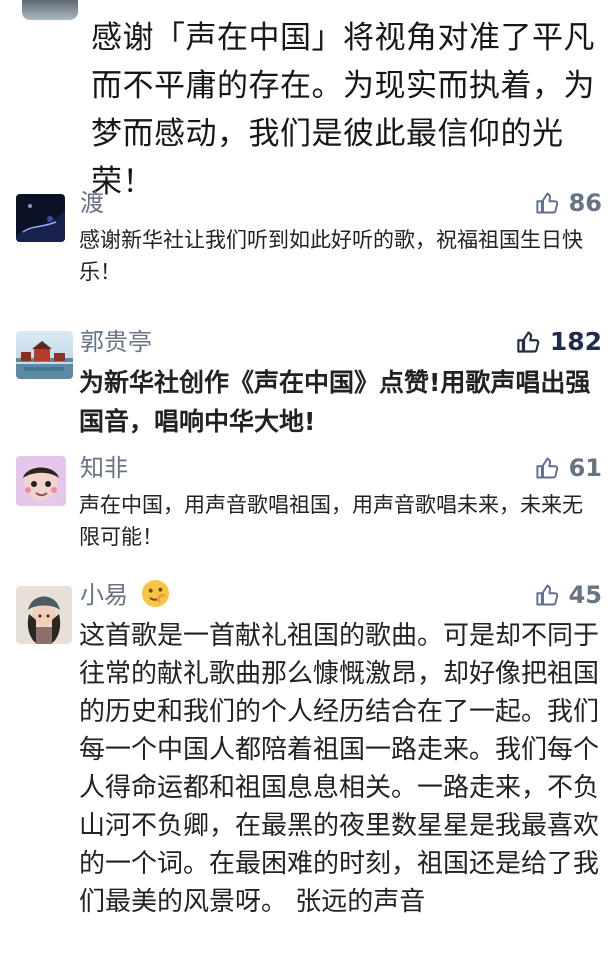  Describe the element at coordinates (50, 10) in the screenshot. I see `previous-avatar-fragment` at that location.